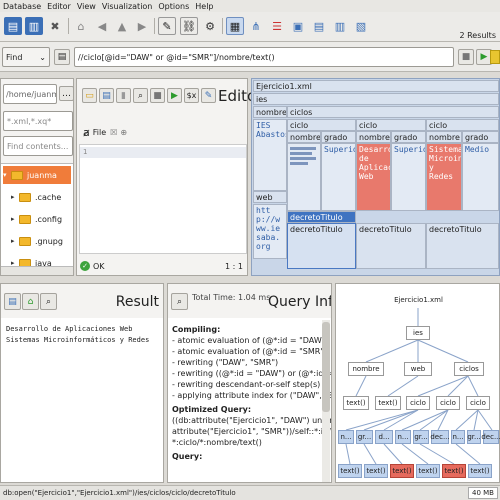  Describe the element at coordinates (277, 26) in the screenshot. I see `table-view-icon: ☰` at that location.